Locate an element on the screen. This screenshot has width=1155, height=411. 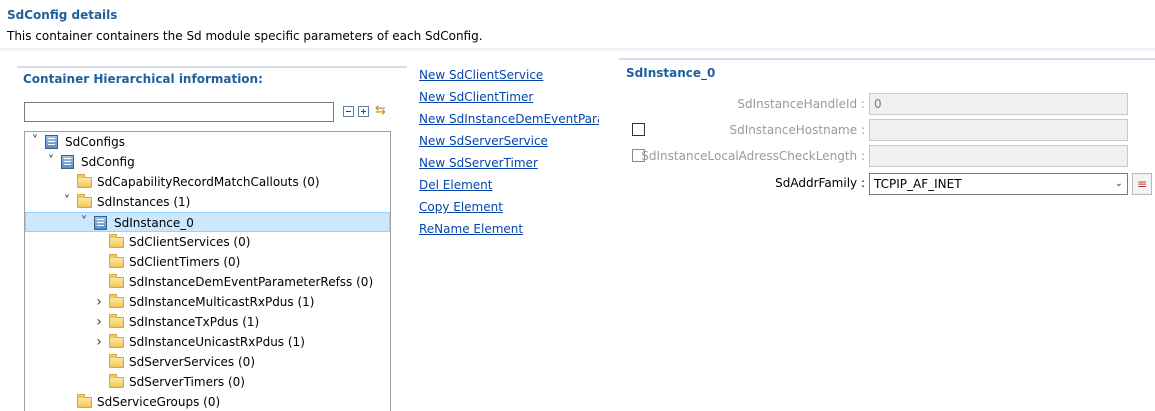
list-icon: ≡ is located at coordinates (1142, 184).